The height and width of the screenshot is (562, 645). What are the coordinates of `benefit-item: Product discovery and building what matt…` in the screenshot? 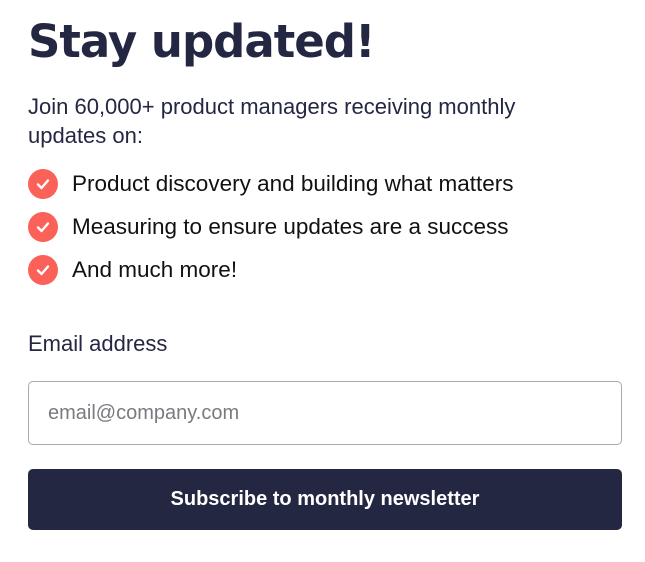 It's located at (325, 183).